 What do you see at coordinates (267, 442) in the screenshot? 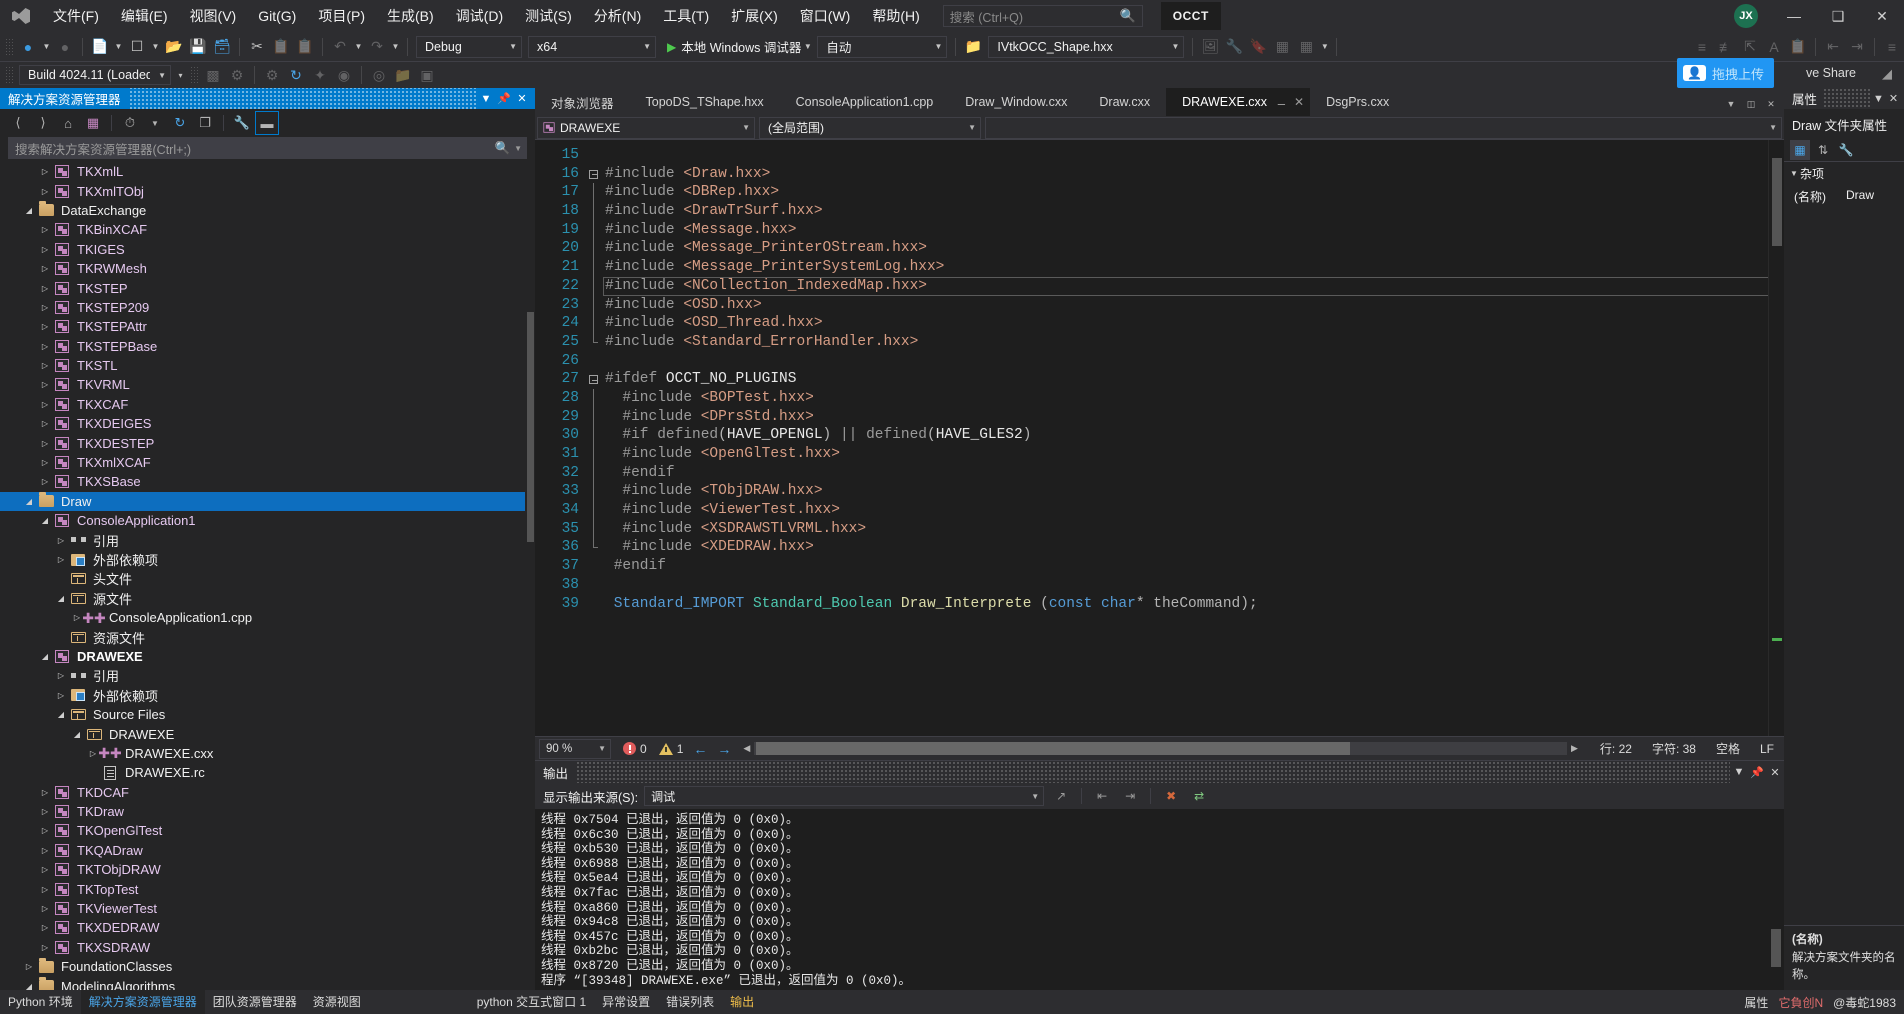
I see `tree-item-tkxdestep: ▷ TKXDESTEP` at bounding box center [267, 442].